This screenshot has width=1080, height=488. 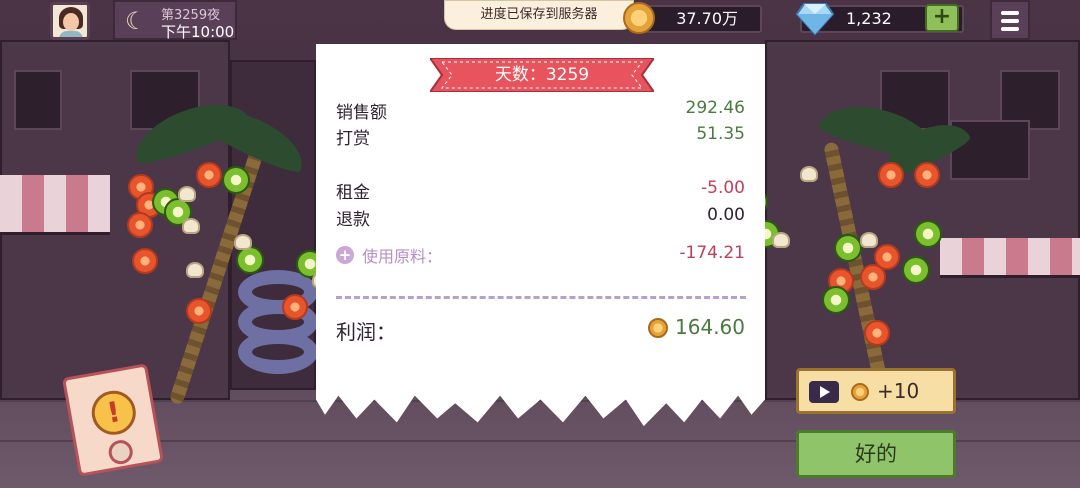 What do you see at coordinates (120, 452) in the screenshot?
I see `card-dot` at bounding box center [120, 452].